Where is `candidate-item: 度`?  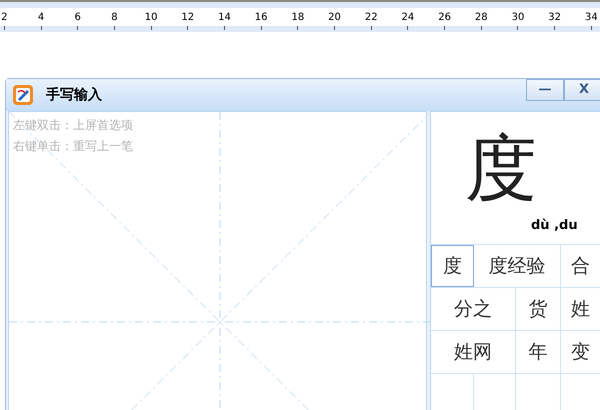
candidate-item: 度 is located at coordinates (452, 266).